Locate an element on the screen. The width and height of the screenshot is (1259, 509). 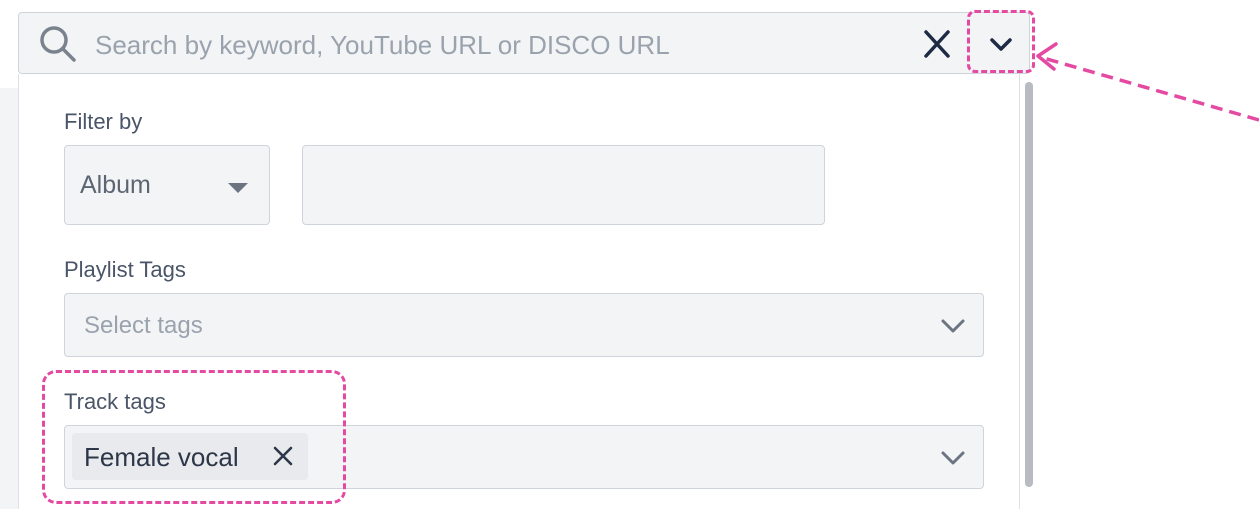
panel-scrollbar-thumb is located at coordinates (1029, 284).